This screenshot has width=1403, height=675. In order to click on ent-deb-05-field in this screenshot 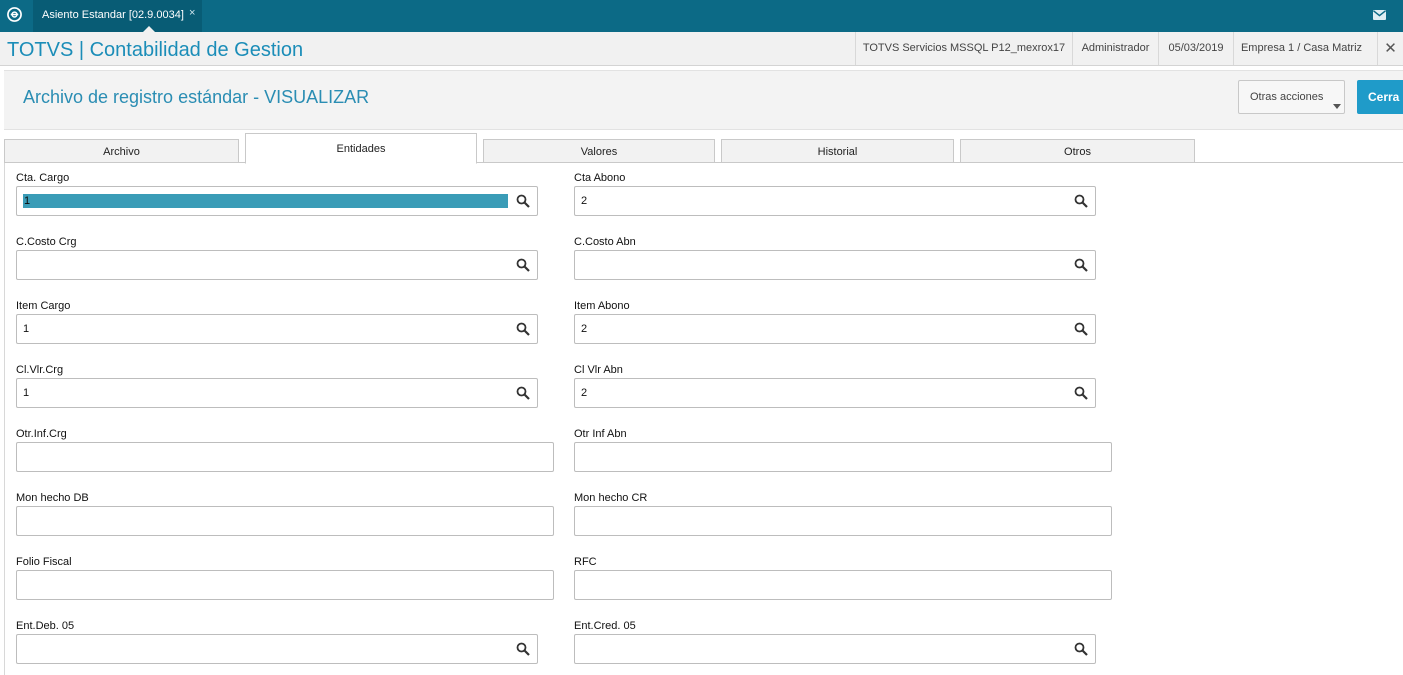, I will do `click(277, 649)`.